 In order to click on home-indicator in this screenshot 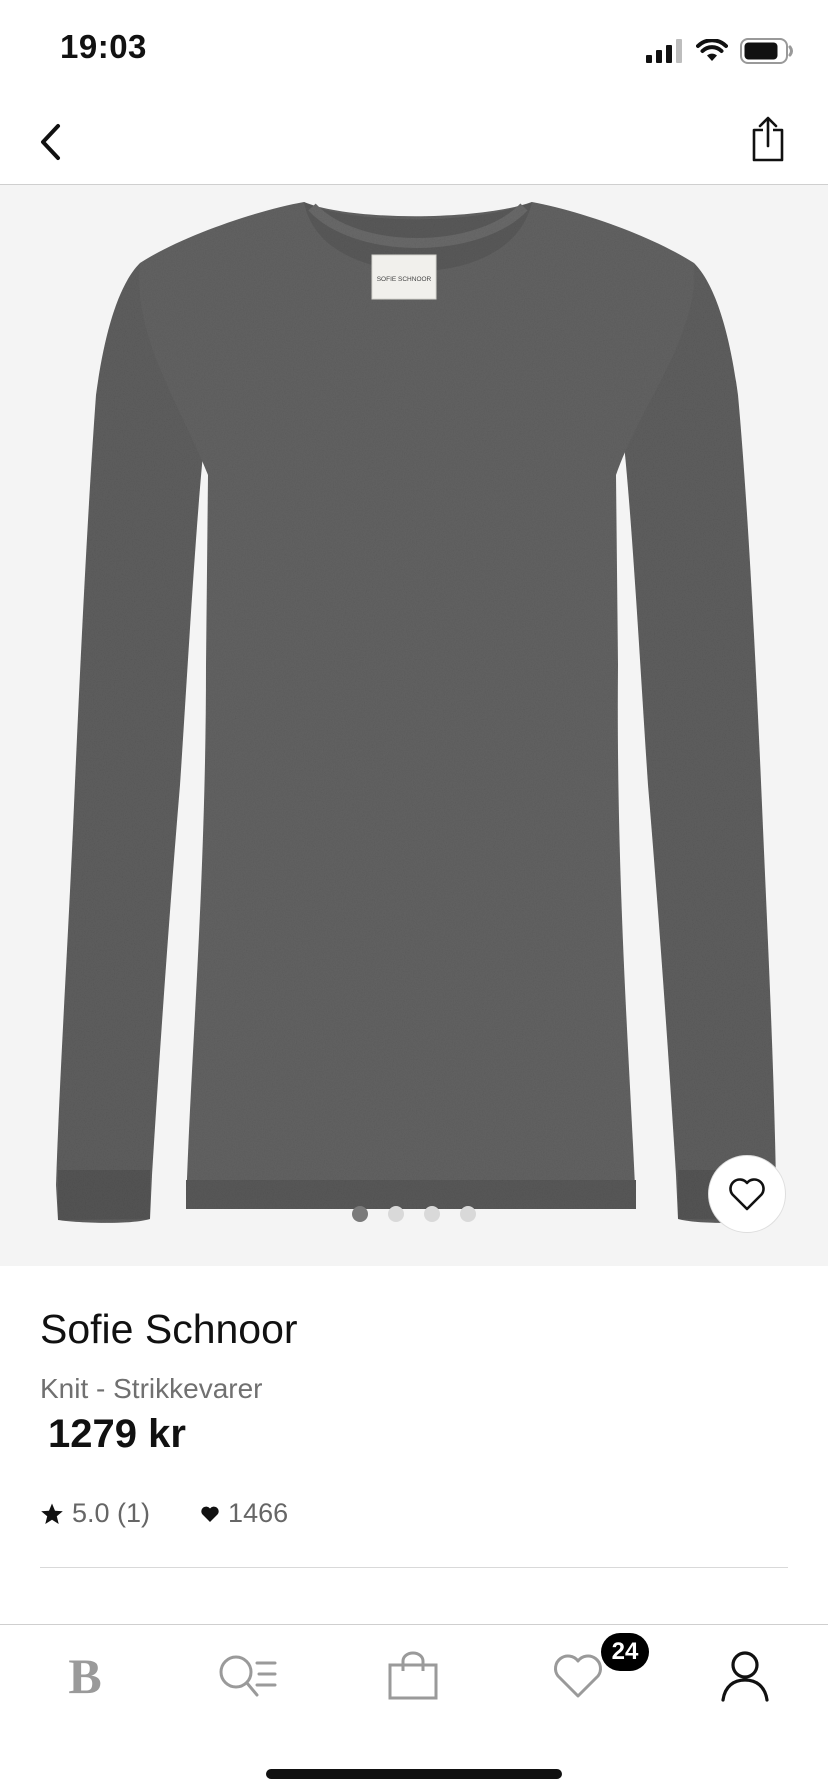, I will do `click(414, 1774)`.